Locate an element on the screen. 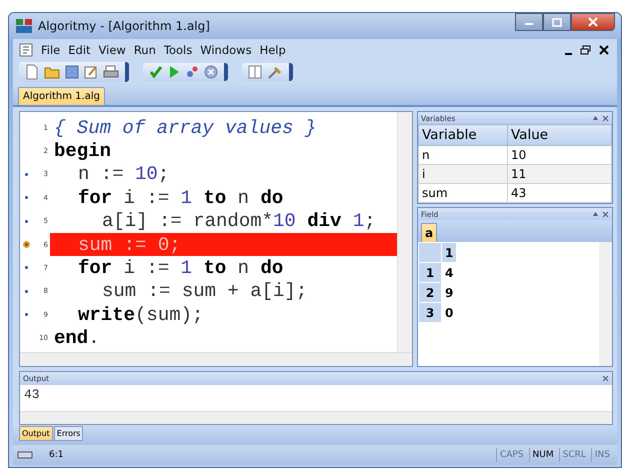  status-indicator: NUM is located at coordinates (542, 455).